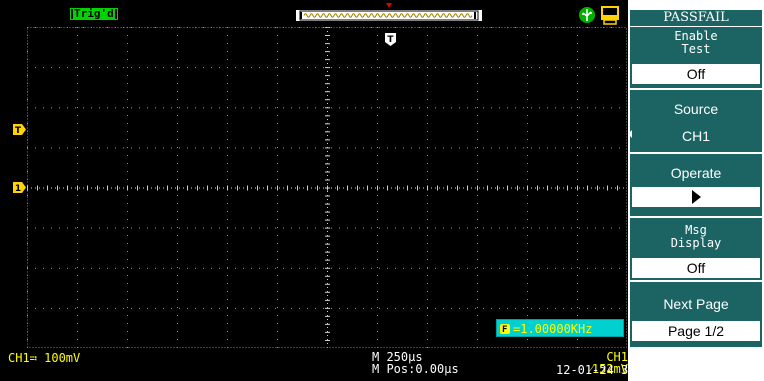 The image size is (764, 381). Describe the element at coordinates (696, 136) in the screenshot. I see `source-value: CH1` at that location.